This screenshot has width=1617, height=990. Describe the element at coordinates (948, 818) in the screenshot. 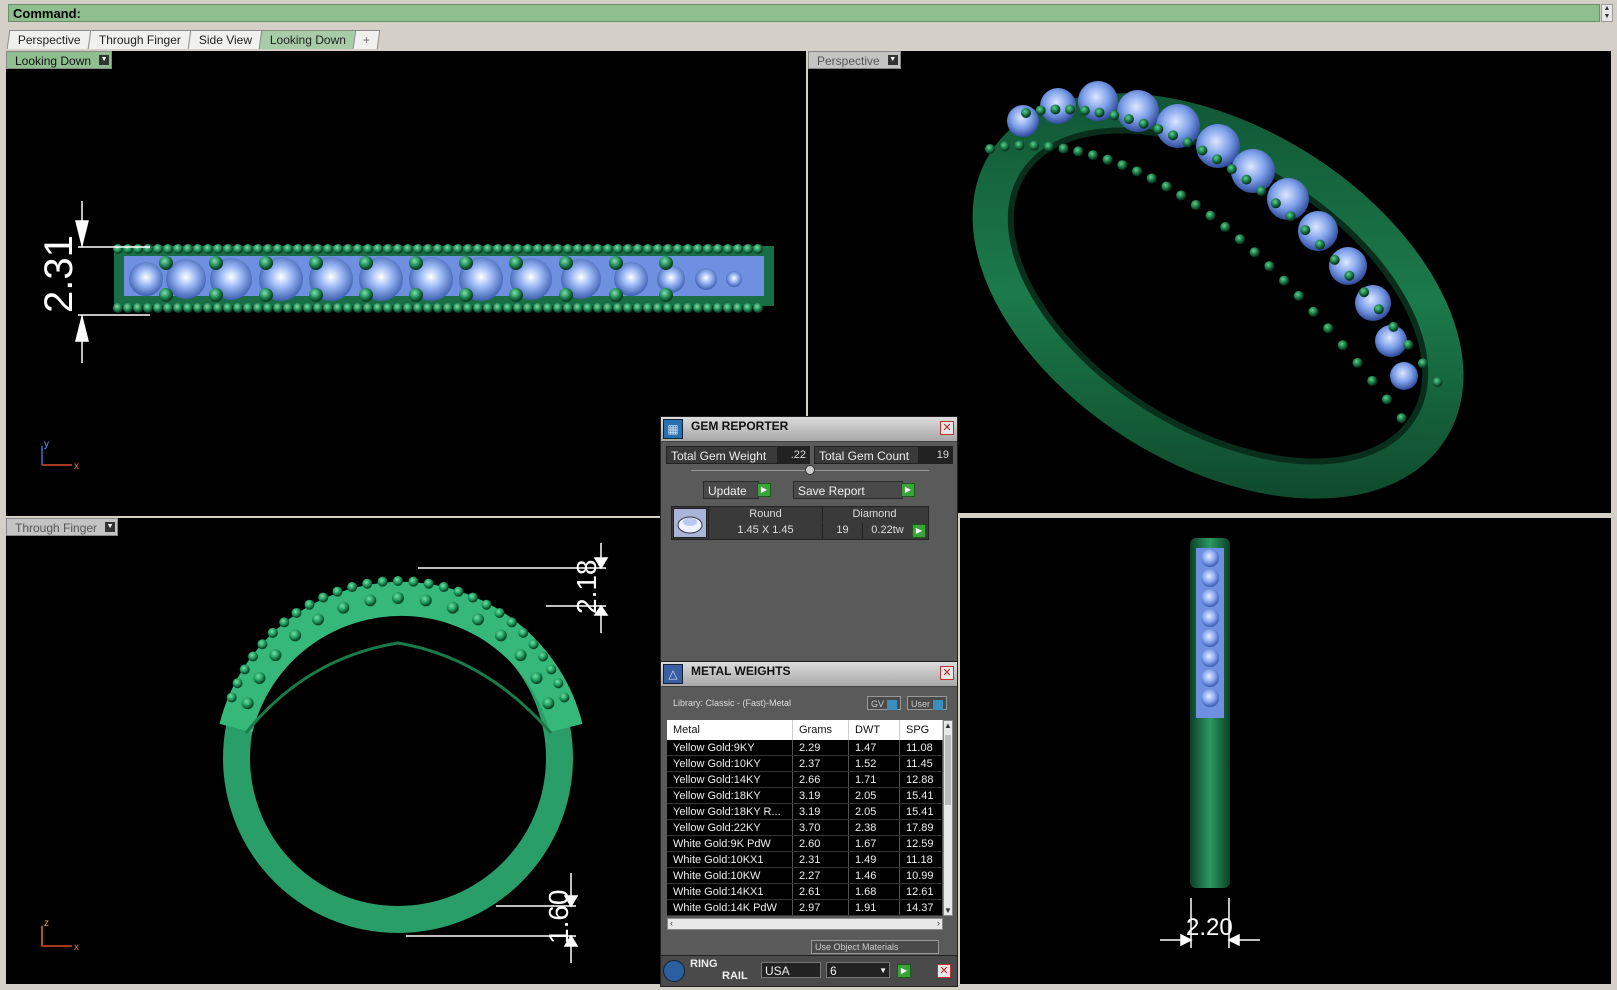

I see `vertical-scrollbar: ▲ ▼` at that location.